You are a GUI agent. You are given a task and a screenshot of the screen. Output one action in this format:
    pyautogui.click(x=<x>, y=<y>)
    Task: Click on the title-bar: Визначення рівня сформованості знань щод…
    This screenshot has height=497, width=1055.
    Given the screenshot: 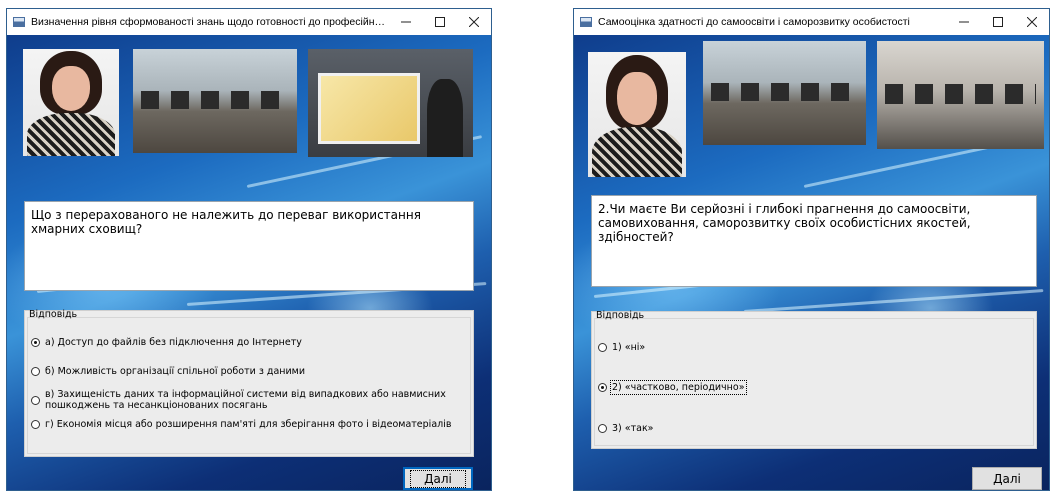 What is the action you would take?
    pyautogui.click(x=249, y=22)
    